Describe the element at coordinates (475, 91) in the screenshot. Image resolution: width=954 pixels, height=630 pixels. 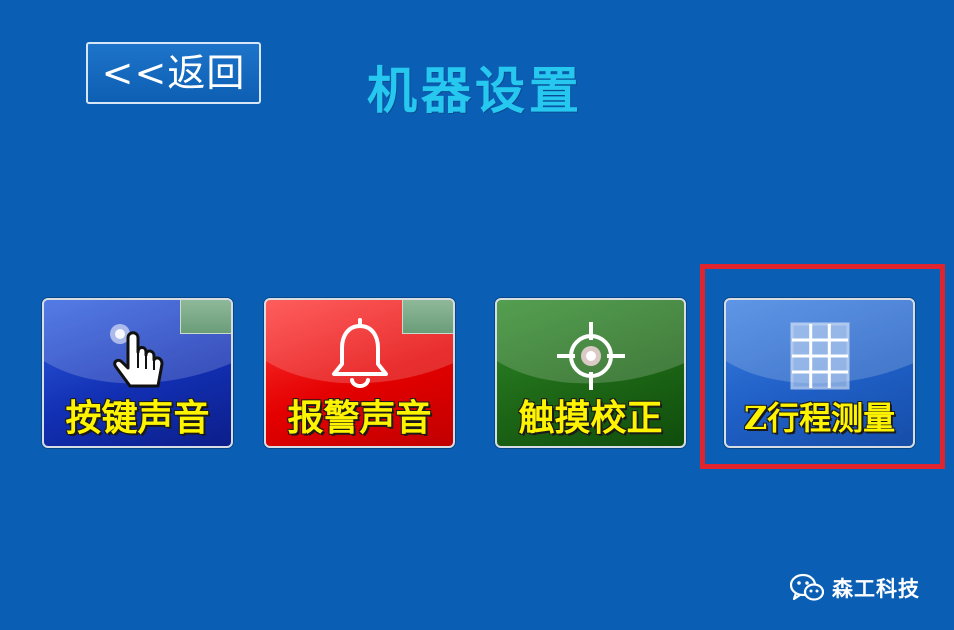
I see `page-title: 机器设置` at that location.